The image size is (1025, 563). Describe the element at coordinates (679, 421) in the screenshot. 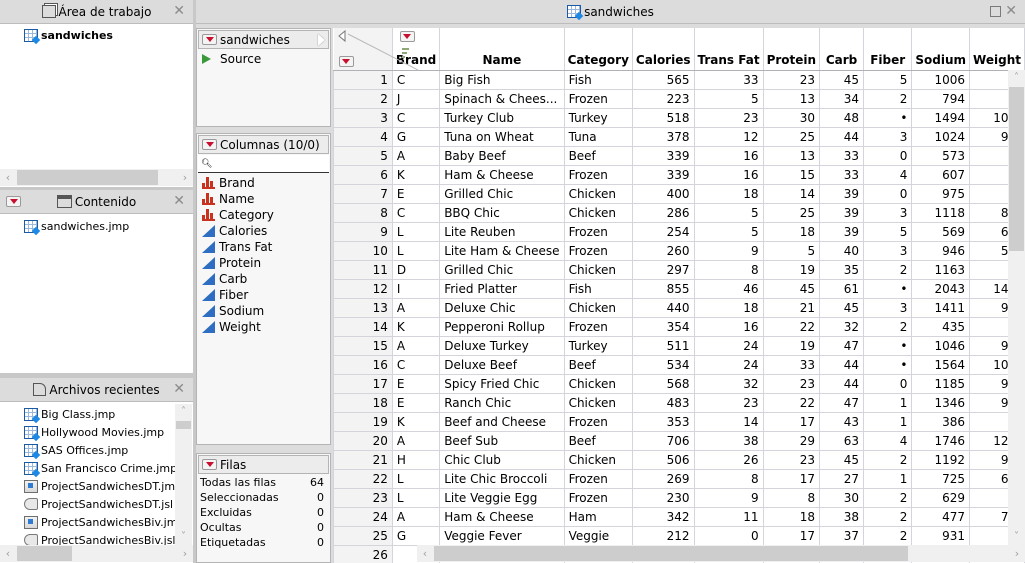

I see `table-row: 19KBeef and CheeseFrozen35314174313866` at that location.